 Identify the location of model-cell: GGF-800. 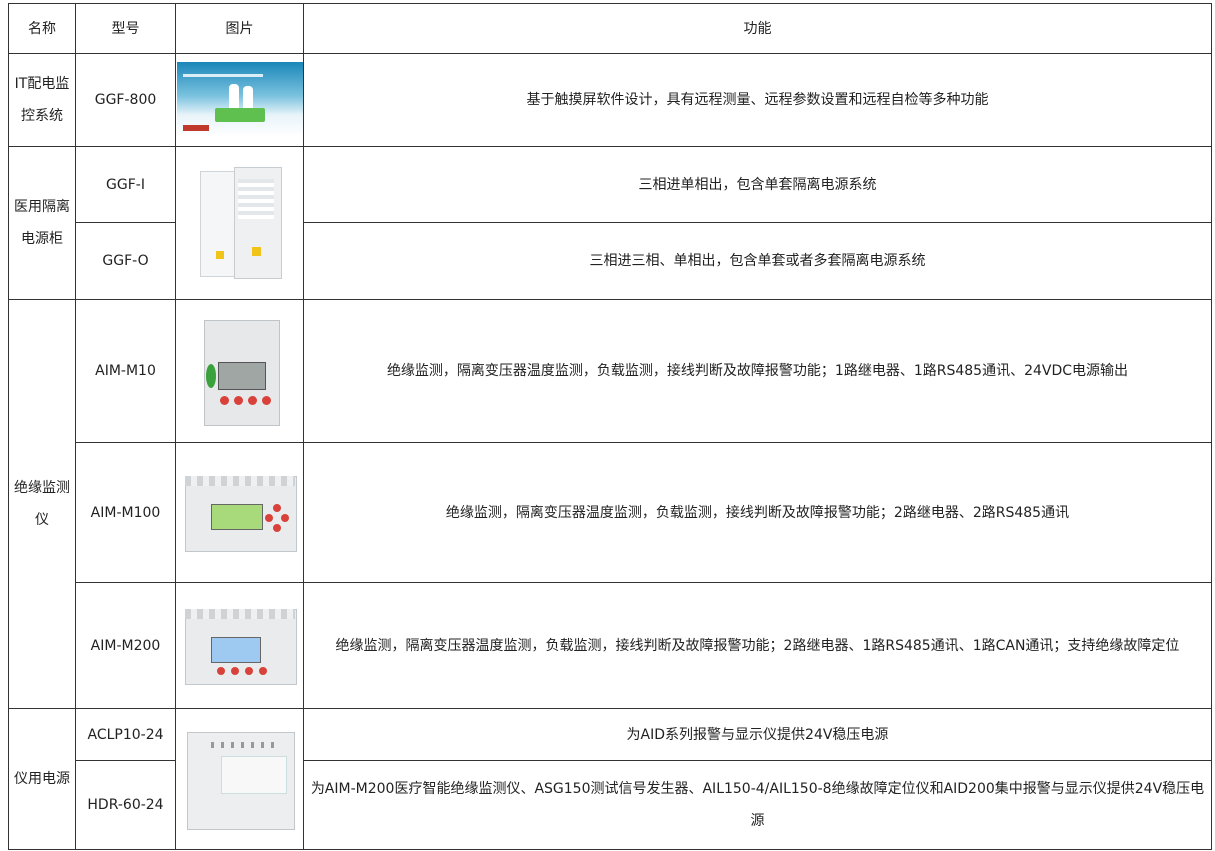
(125, 100).